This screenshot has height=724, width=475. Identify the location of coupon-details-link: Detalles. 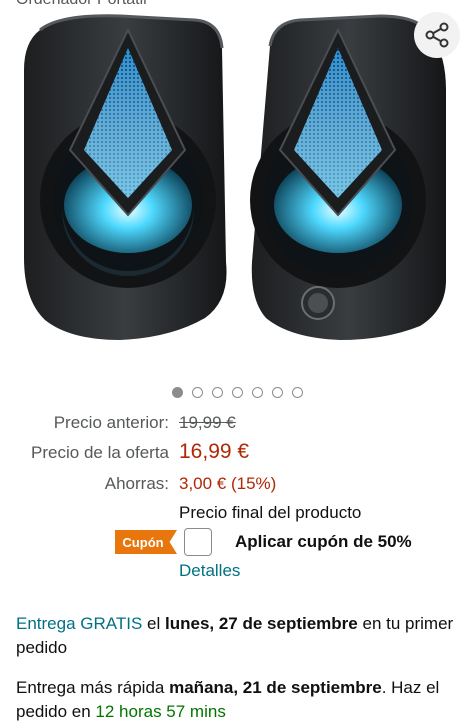
(209, 571).